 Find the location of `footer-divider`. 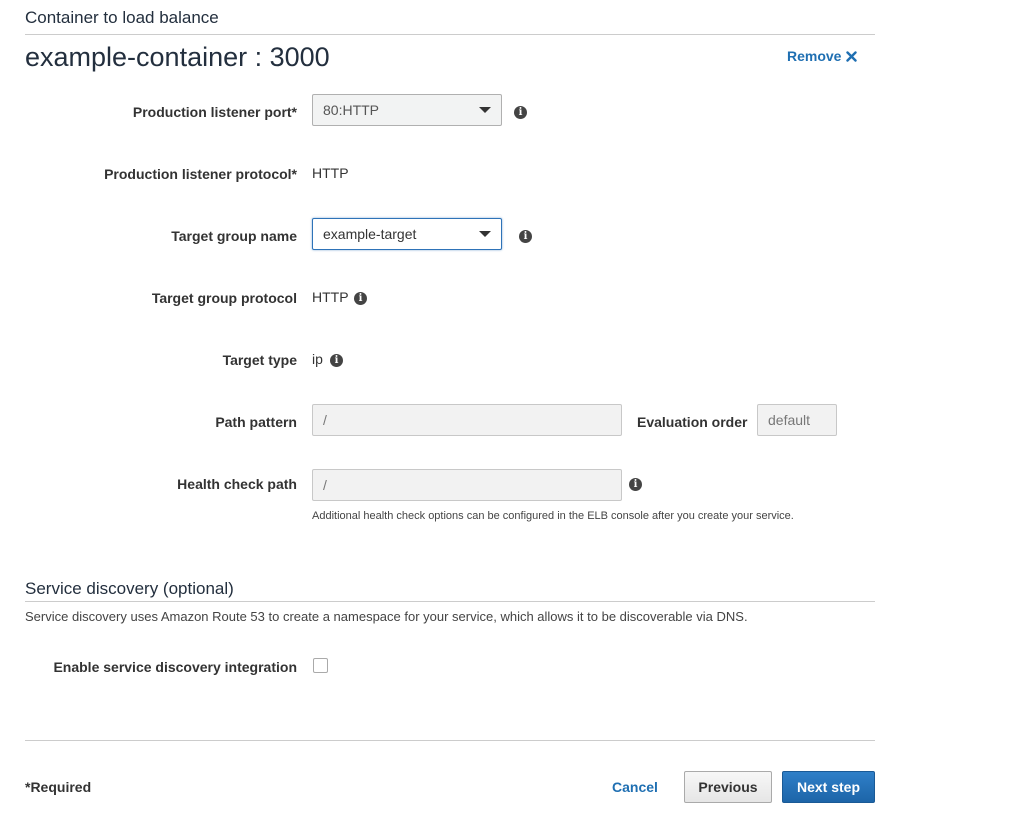

footer-divider is located at coordinates (450, 740).